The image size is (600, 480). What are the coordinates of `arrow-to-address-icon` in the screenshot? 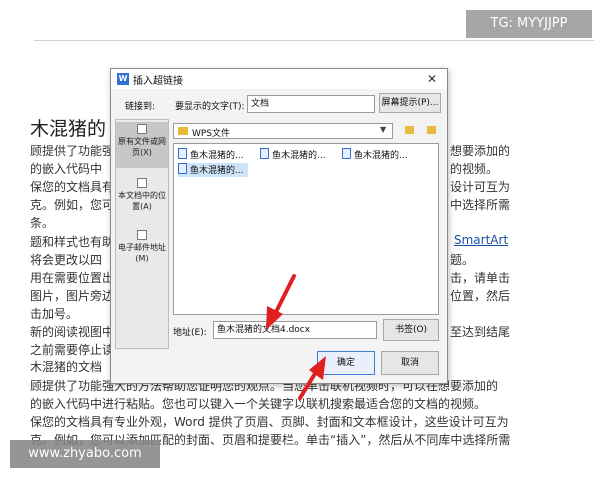 It's located at (281, 302).